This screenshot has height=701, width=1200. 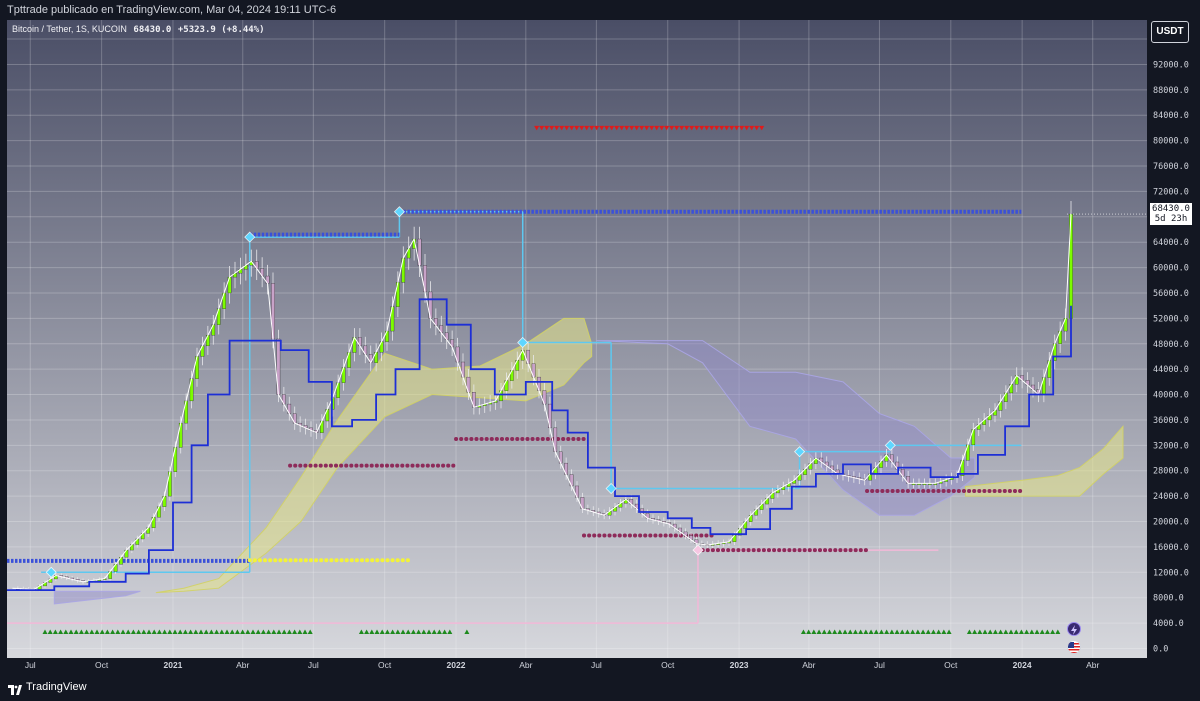 What do you see at coordinates (1168, 624) in the screenshot?
I see `price-tick-label: 4000.0` at bounding box center [1168, 624].